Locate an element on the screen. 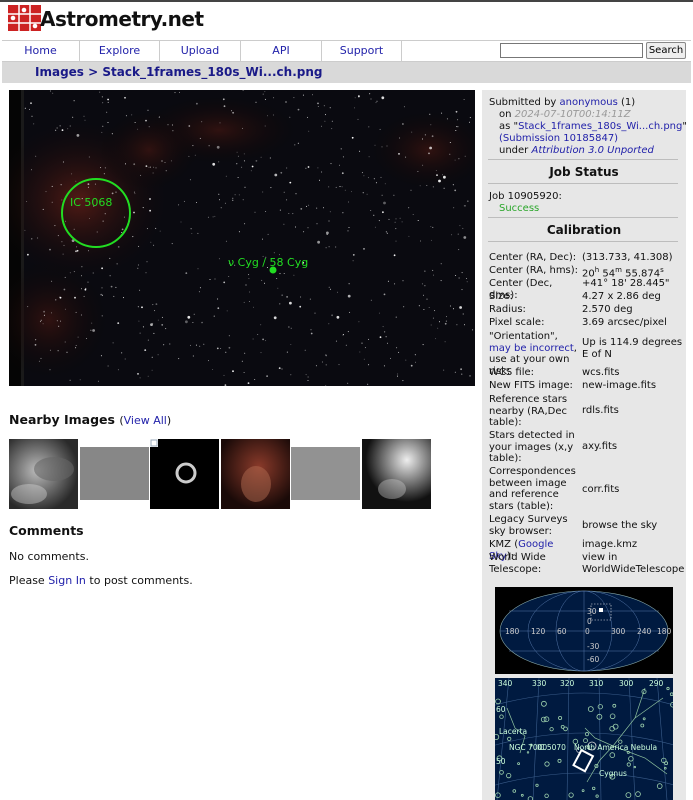  new-image-fits-link: new-image.fits is located at coordinates (634, 386).